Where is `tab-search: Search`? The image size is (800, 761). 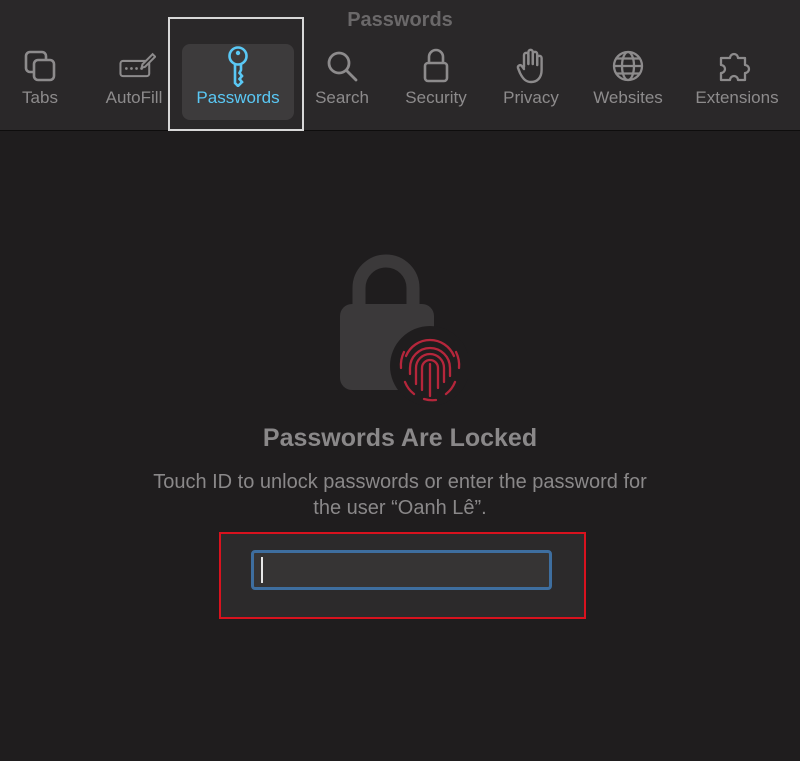 tab-search: Search is located at coordinates (342, 82).